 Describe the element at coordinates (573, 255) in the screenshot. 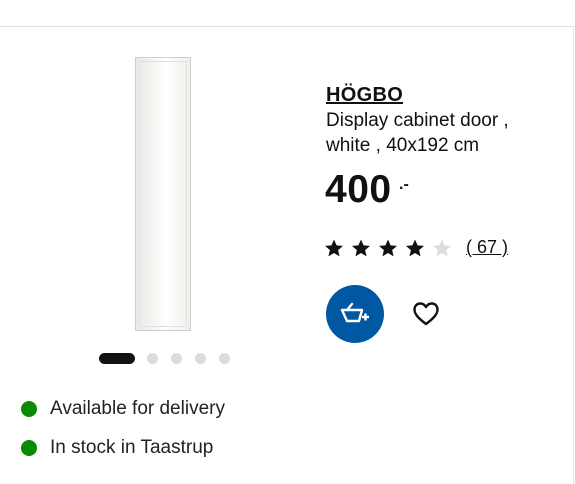

I see `divider` at that location.